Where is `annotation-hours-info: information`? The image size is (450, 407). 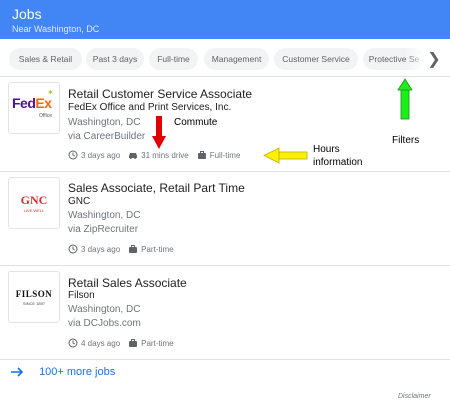 annotation-hours-info: information is located at coordinates (338, 162).